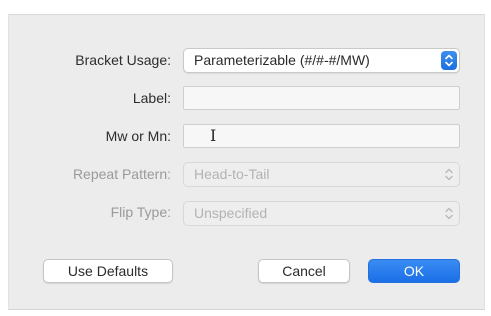  What do you see at coordinates (304, 271) in the screenshot?
I see `cancel-button: Cancel` at bounding box center [304, 271].